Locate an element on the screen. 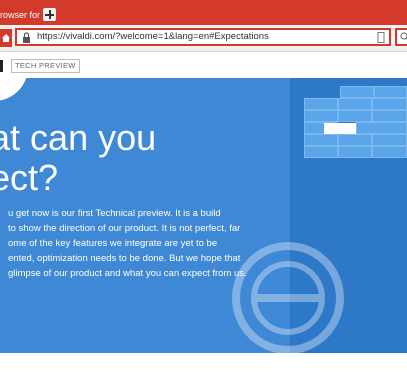 The width and height of the screenshot is (407, 380). search-icon is located at coordinates (403, 36).